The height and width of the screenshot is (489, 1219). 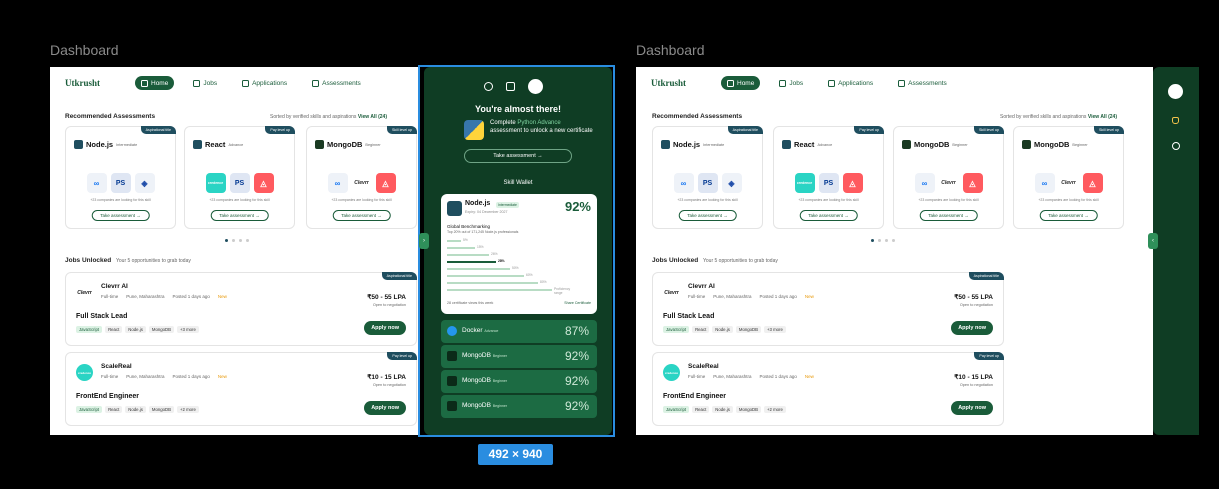 I want to click on assessments-icon, so click(x=316, y=83).